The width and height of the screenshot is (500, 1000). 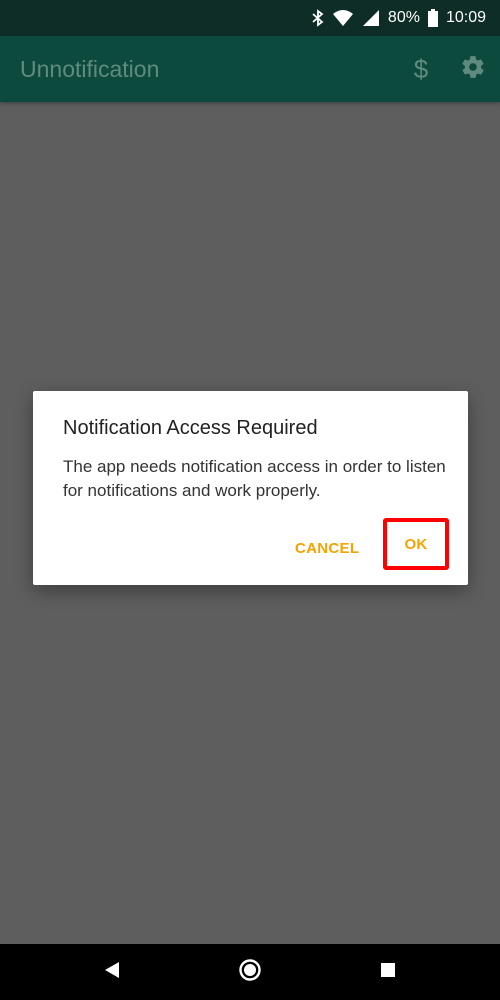 I want to click on app-bar: Unnotification $, so click(x=250, y=69).